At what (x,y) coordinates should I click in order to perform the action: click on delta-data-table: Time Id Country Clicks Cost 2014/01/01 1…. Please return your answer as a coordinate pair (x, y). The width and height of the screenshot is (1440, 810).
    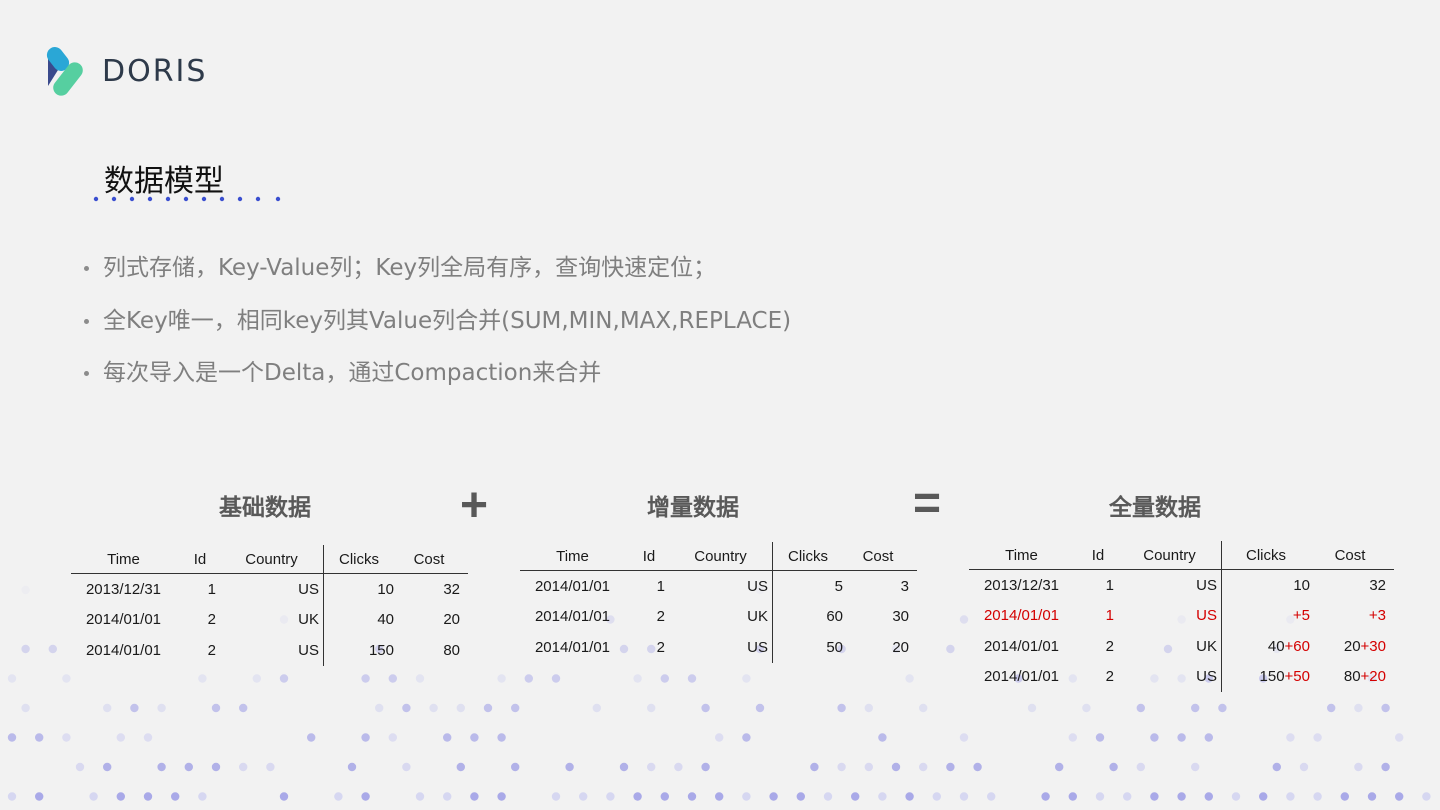
    Looking at the image, I should click on (718, 602).